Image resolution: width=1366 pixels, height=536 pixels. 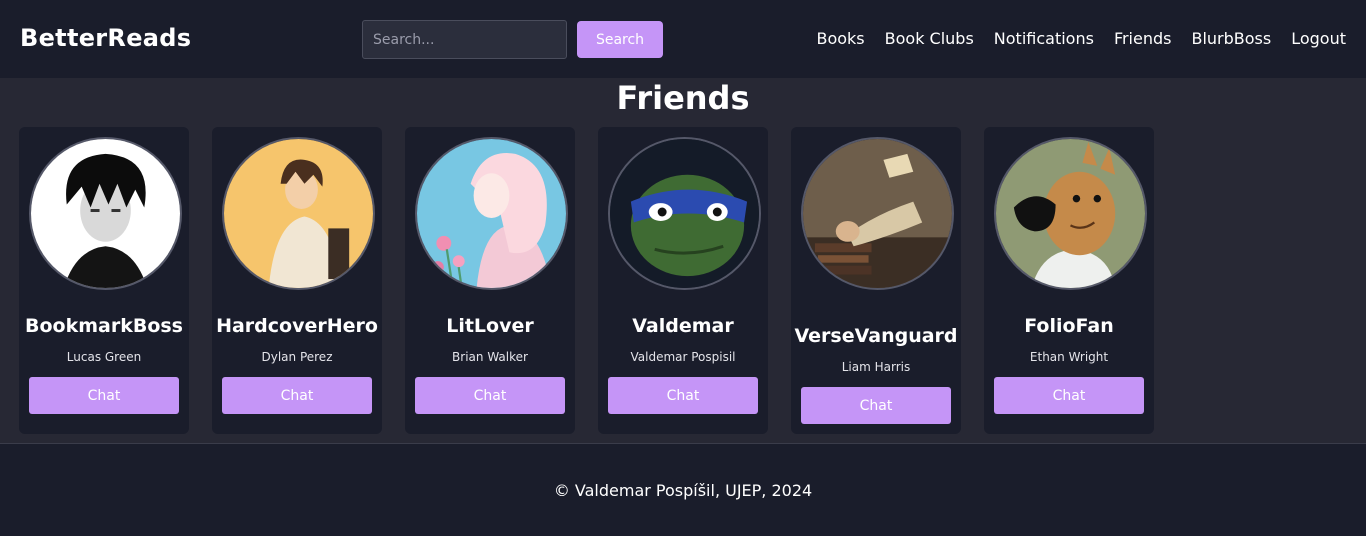 What do you see at coordinates (929, 38) in the screenshot?
I see `nav-link-book-clubs: Book Clubs` at bounding box center [929, 38].